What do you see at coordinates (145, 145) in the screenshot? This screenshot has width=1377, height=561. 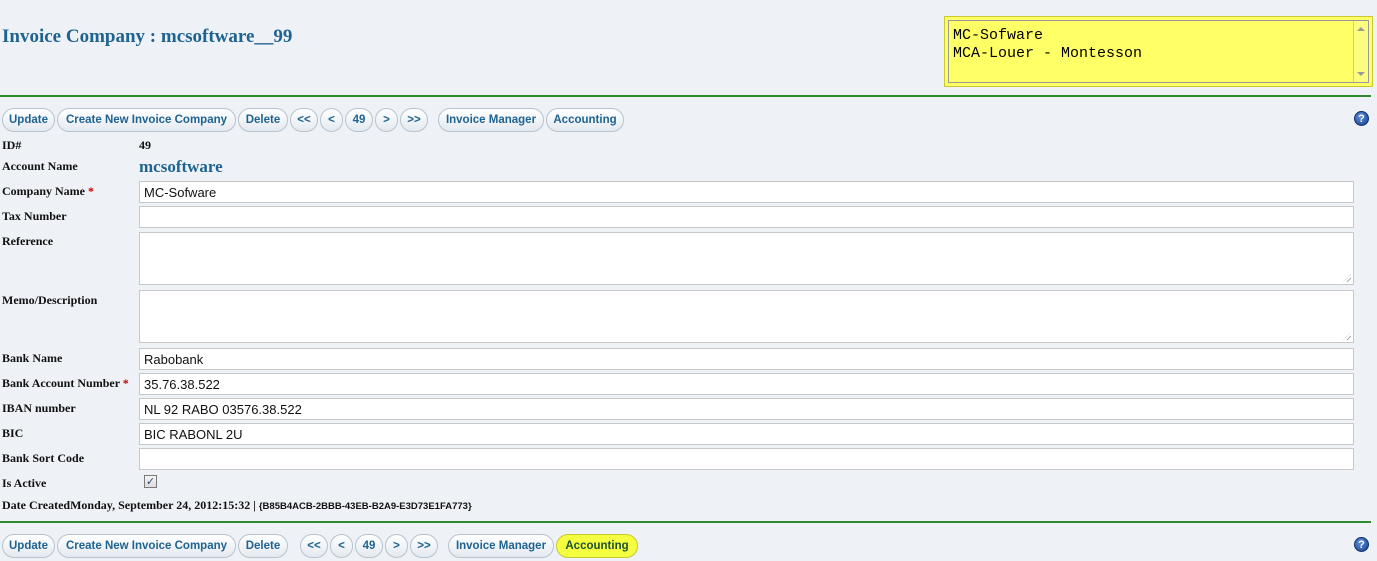 I see `id-value: 49` at bounding box center [145, 145].